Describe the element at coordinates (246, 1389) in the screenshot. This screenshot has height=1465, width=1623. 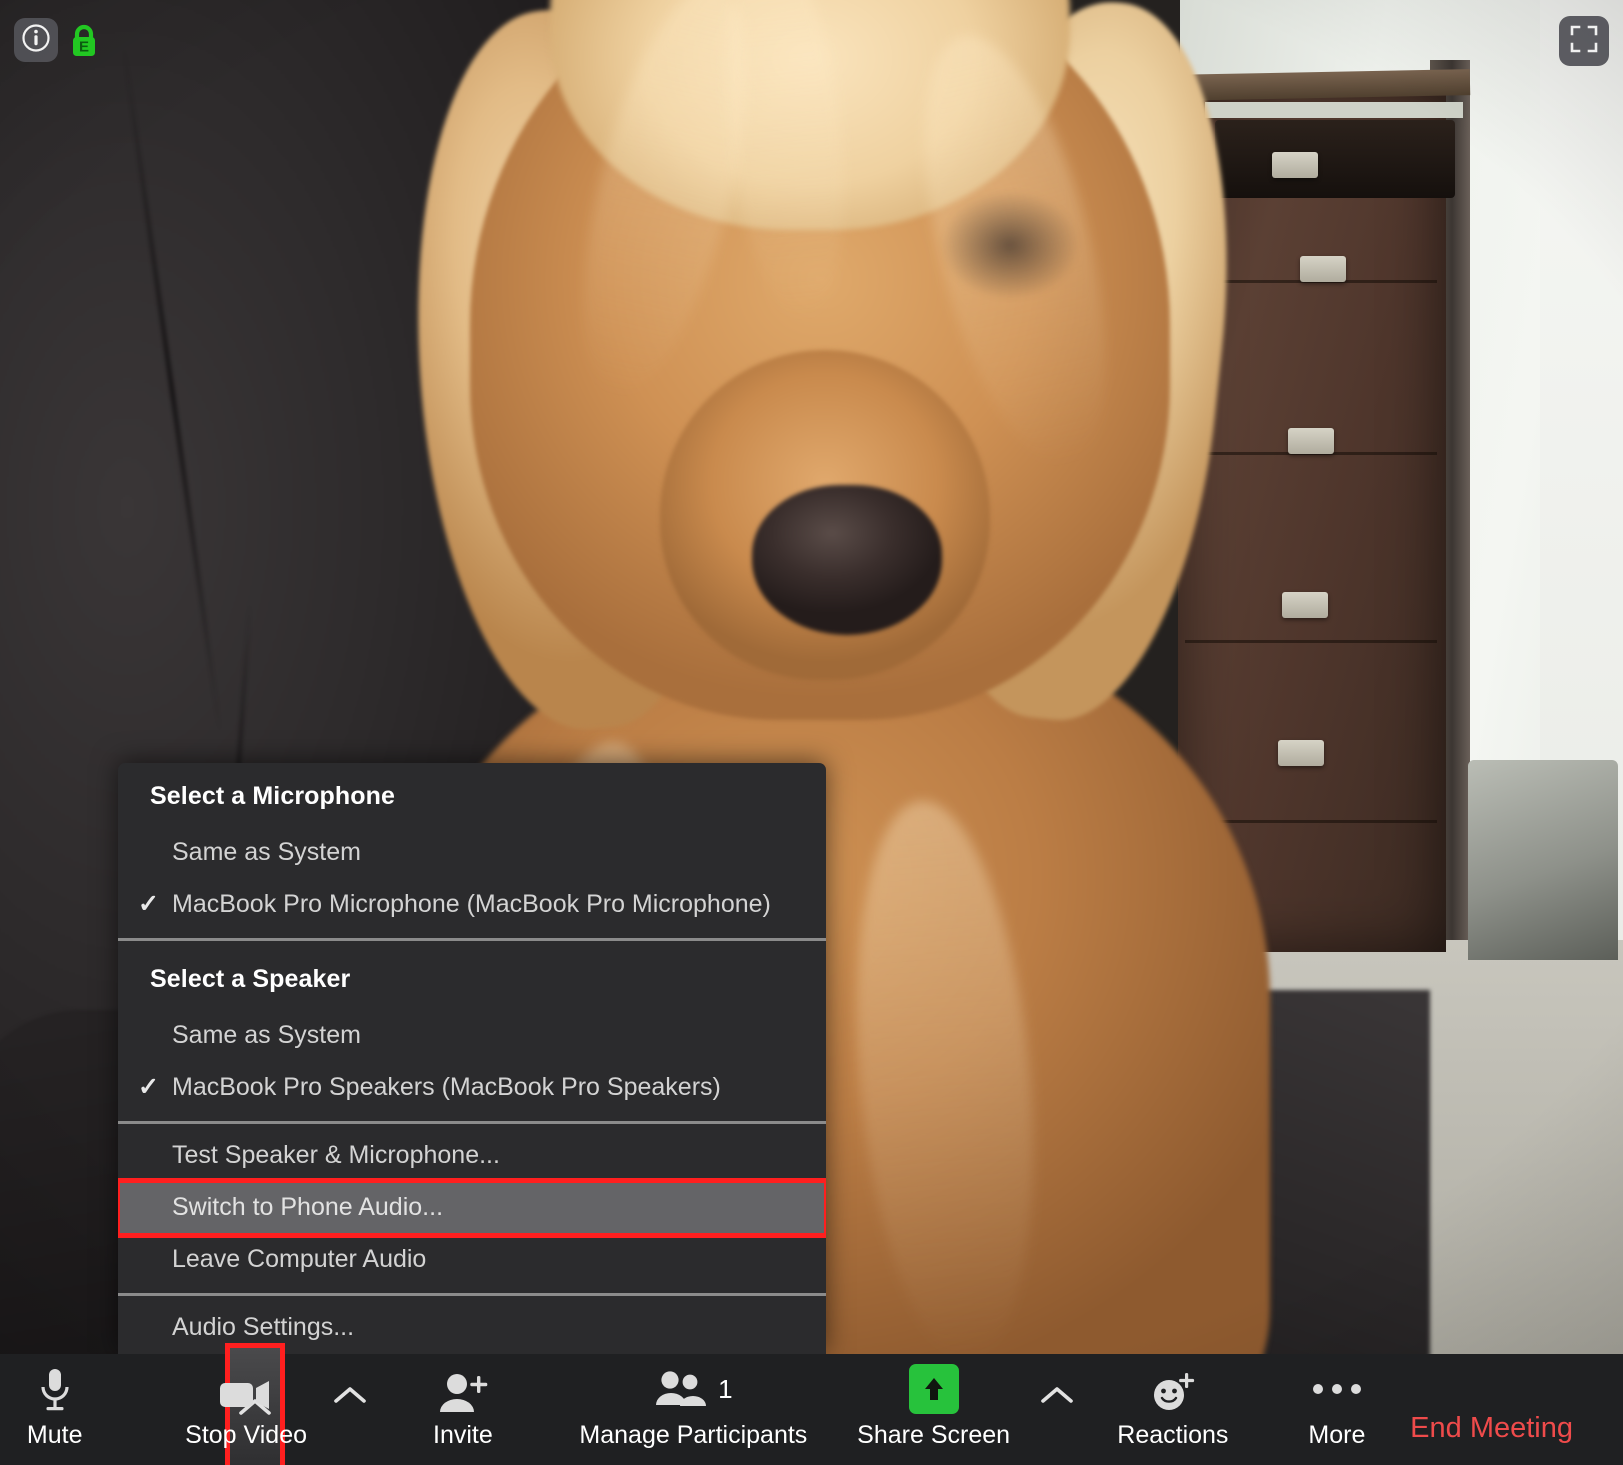
I see `video-camera-icon` at that location.